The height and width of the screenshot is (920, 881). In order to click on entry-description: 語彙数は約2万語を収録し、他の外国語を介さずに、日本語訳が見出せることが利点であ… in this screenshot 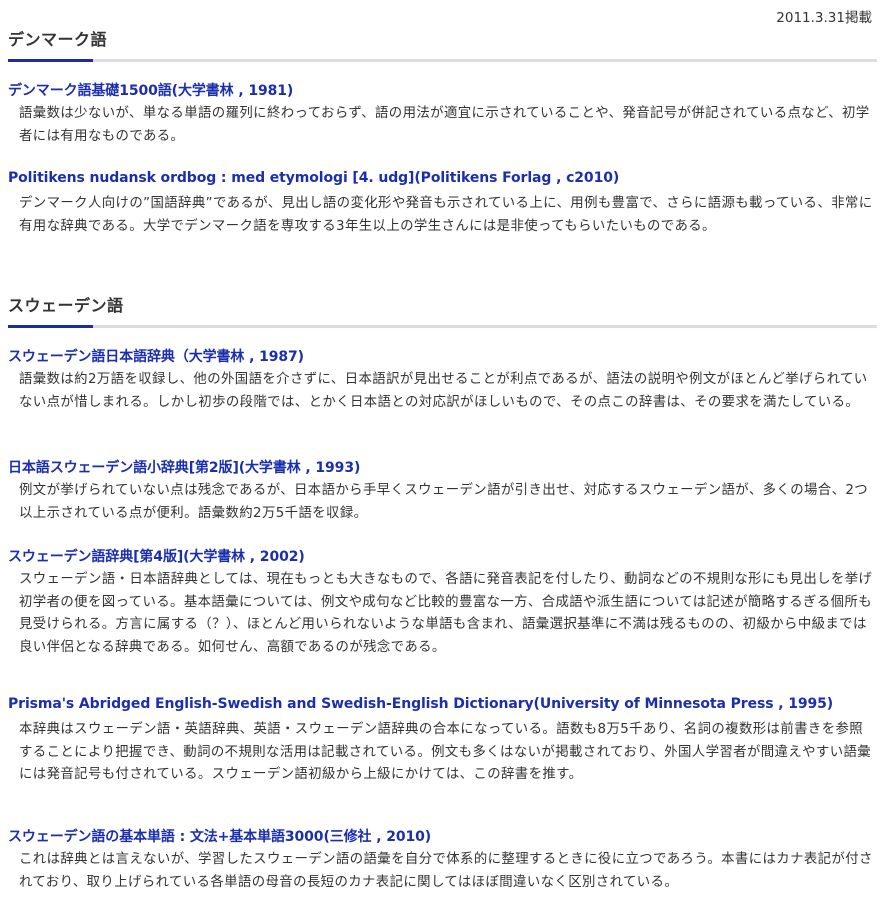, I will do `click(443, 391)`.